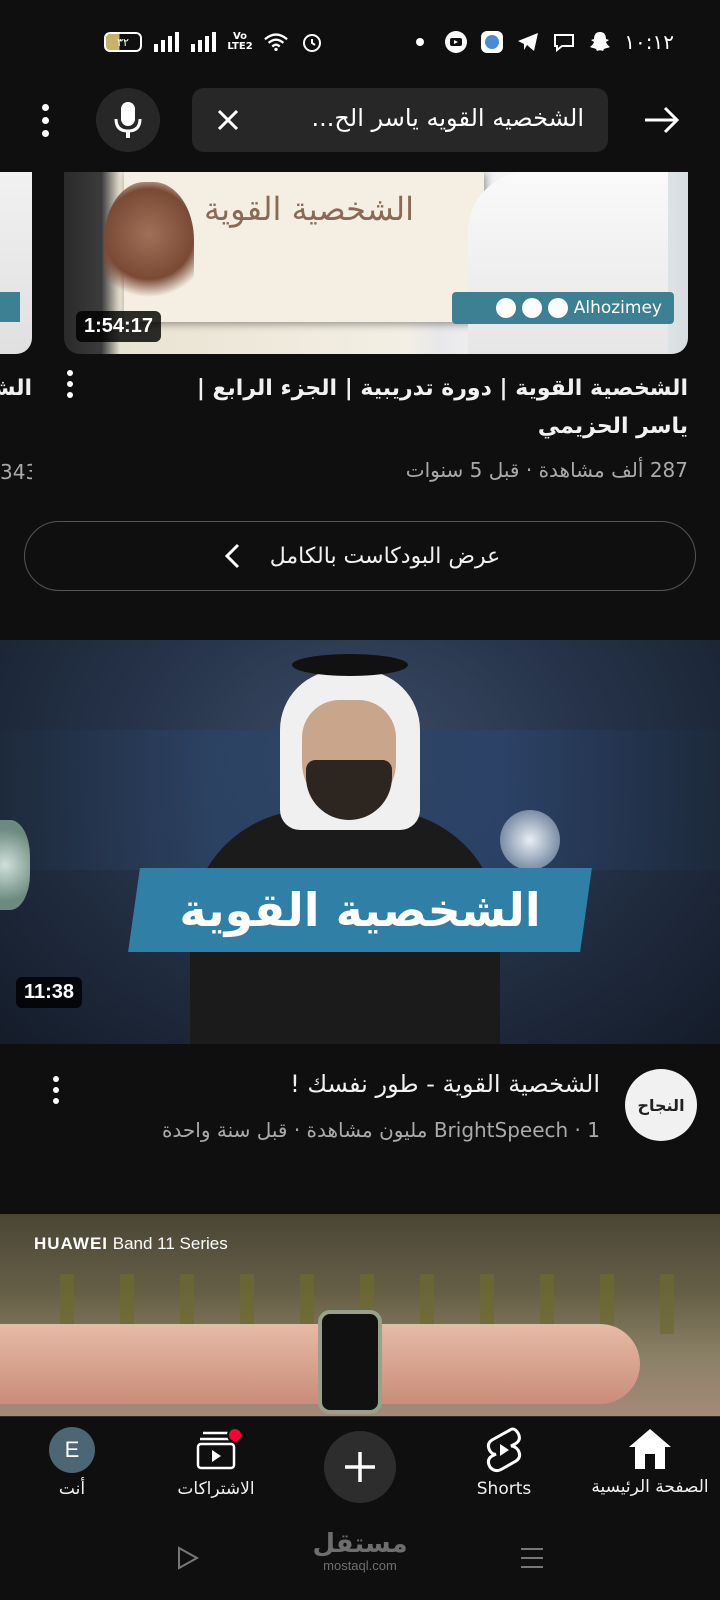  Describe the element at coordinates (510, 42) in the screenshot. I see `status-icons-right` at that location.